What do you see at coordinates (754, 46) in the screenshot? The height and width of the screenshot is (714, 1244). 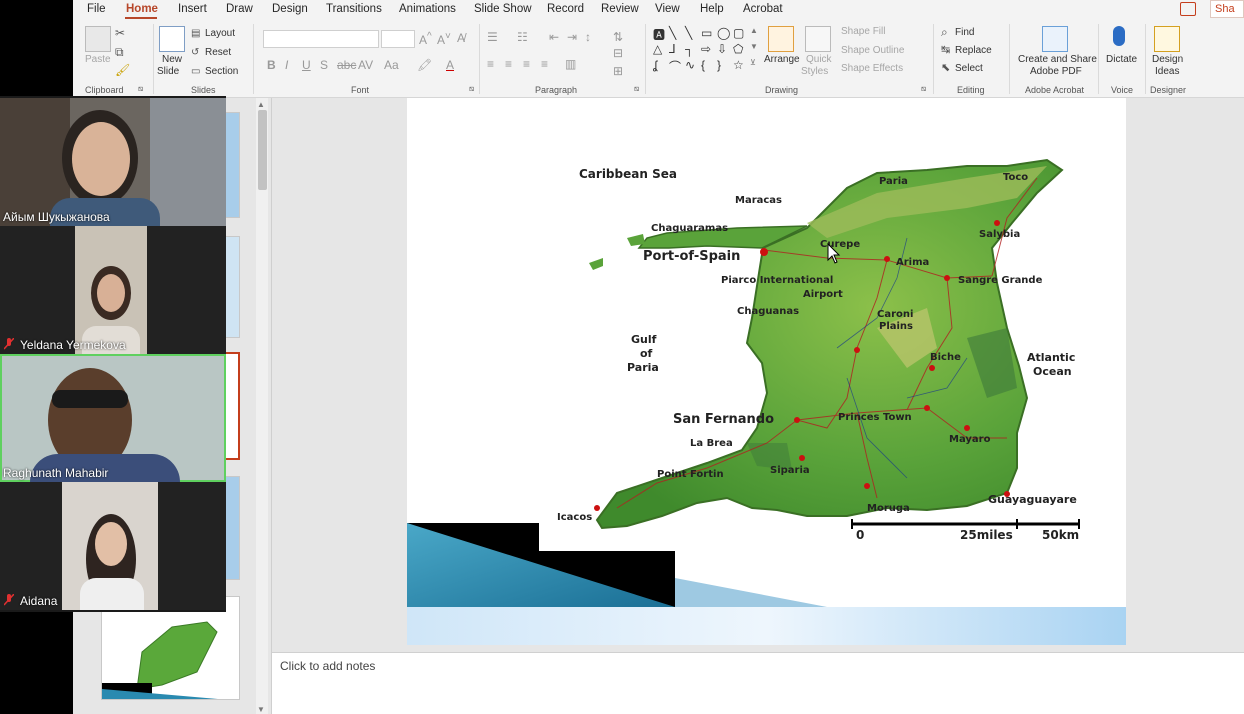 I see `gallery-scroll-down-icon: ▼` at bounding box center [754, 46].